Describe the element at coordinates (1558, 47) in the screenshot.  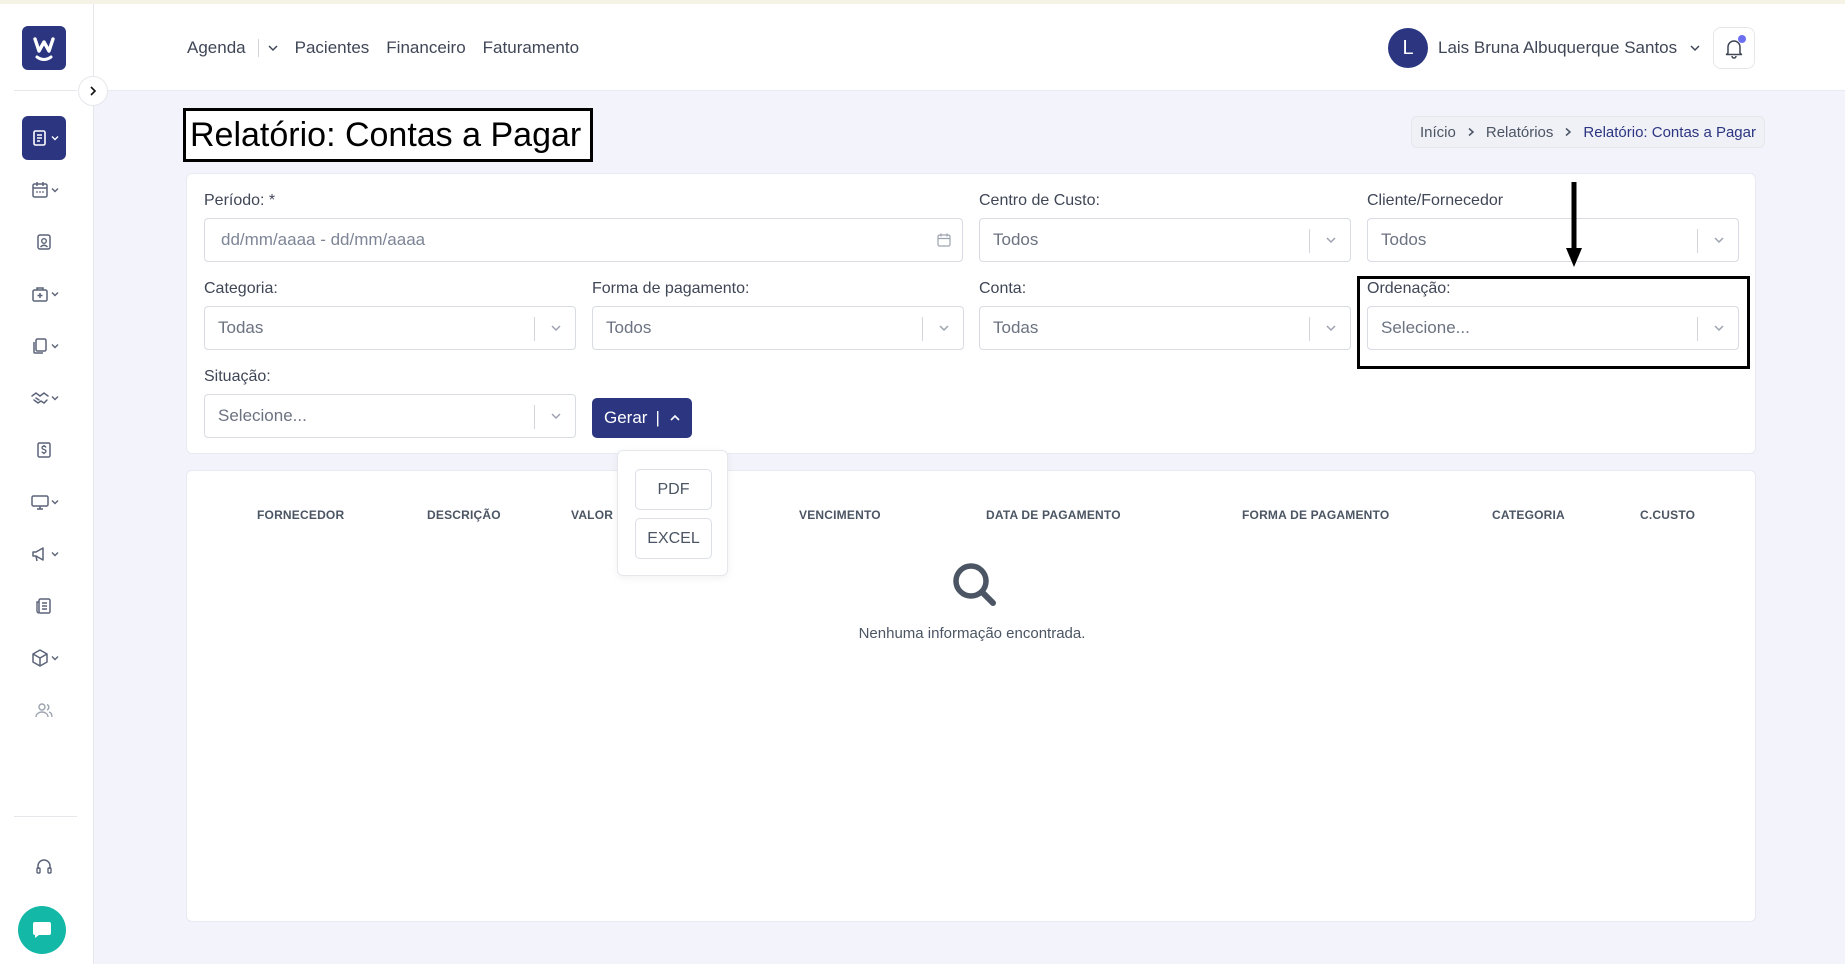
I see `user-name: Lais Bruna Albuquerque Santos` at that location.